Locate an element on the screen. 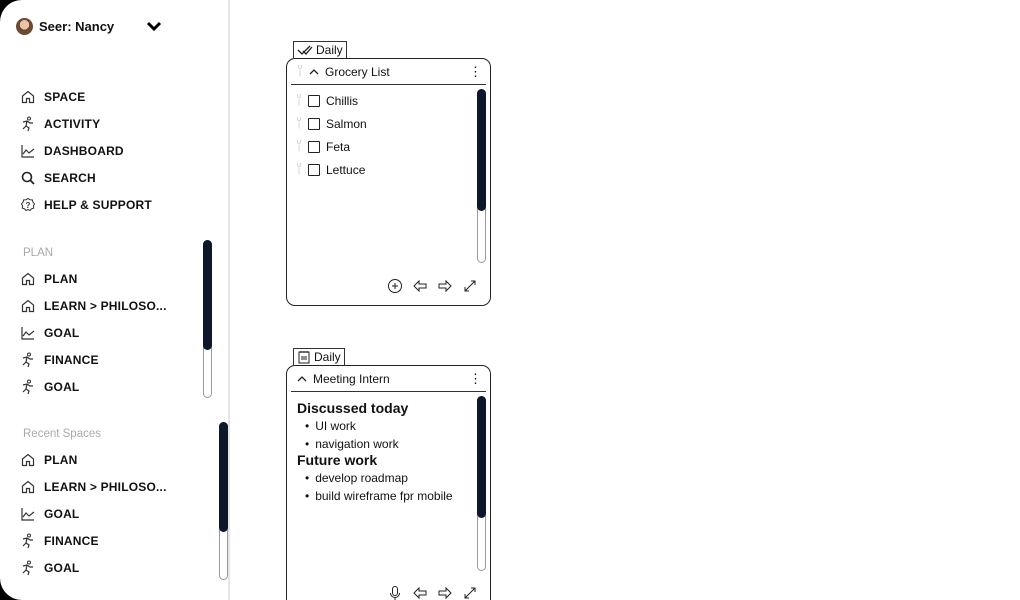 The width and height of the screenshot is (1020, 600). notepad-icon is located at coordinates (304, 357).